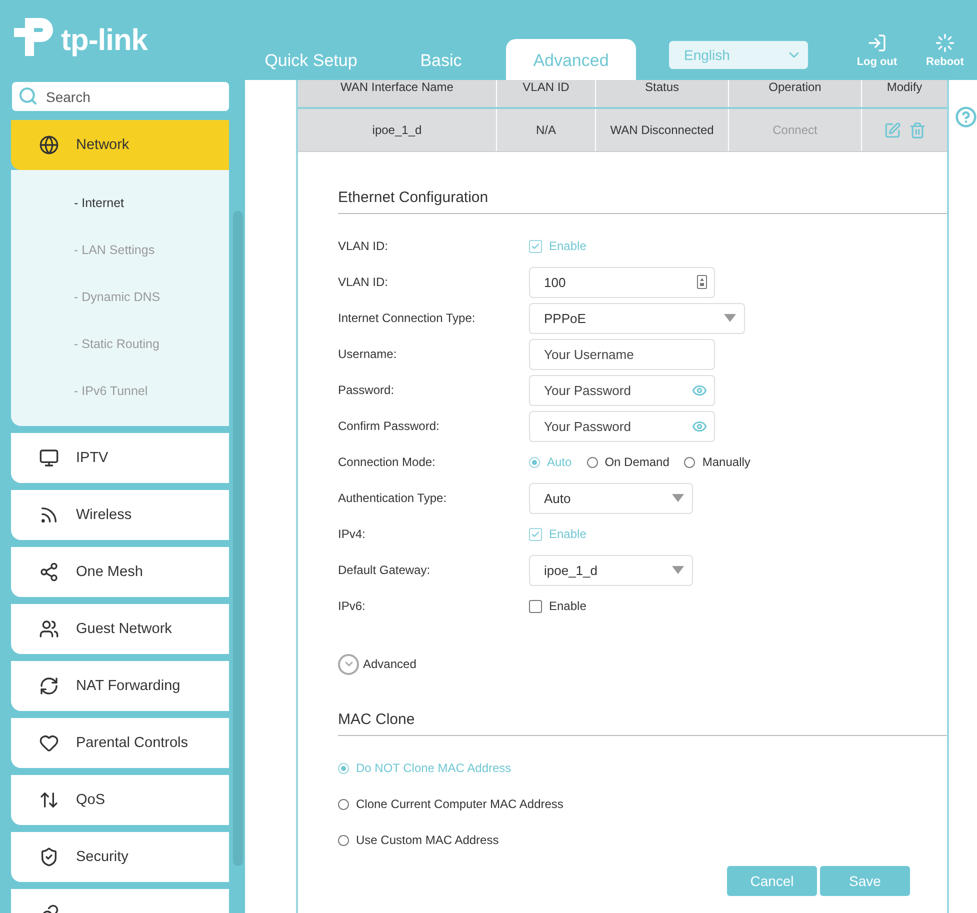  Describe the element at coordinates (702, 281) in the screenshot. I see `spinner-icon` at that location.